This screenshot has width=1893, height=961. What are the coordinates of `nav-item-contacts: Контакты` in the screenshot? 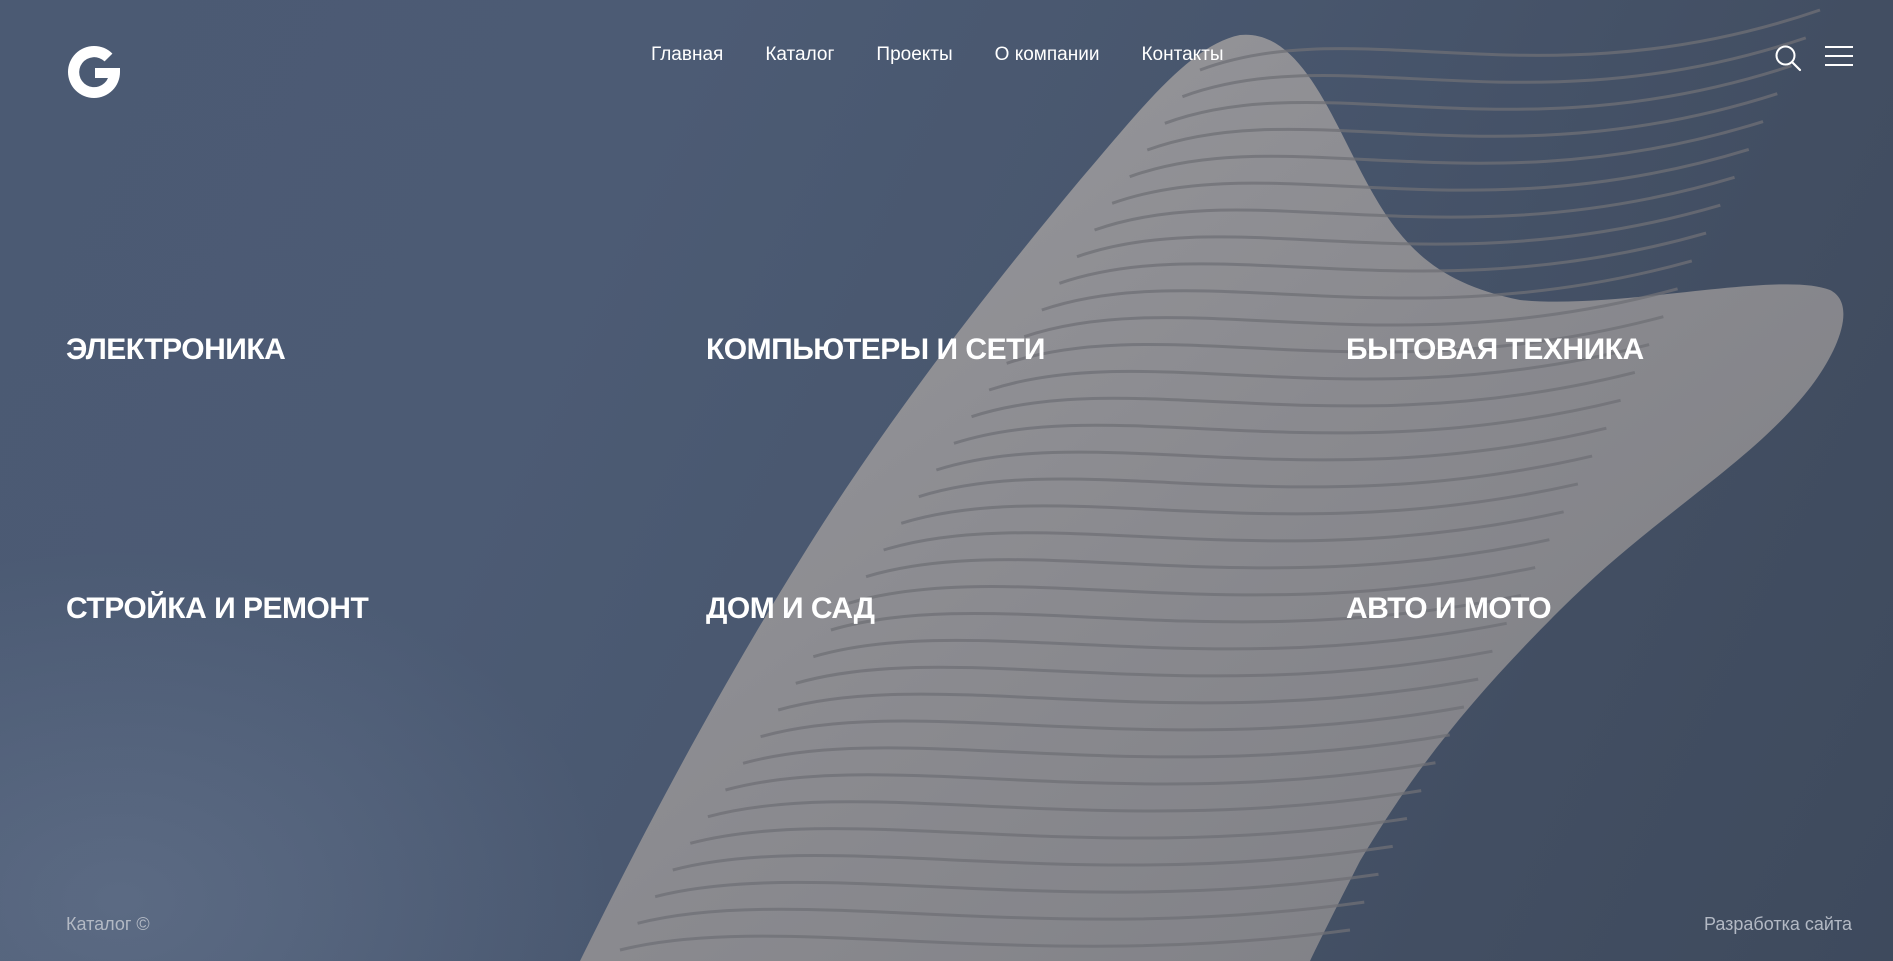 It's located at (1182, 55).